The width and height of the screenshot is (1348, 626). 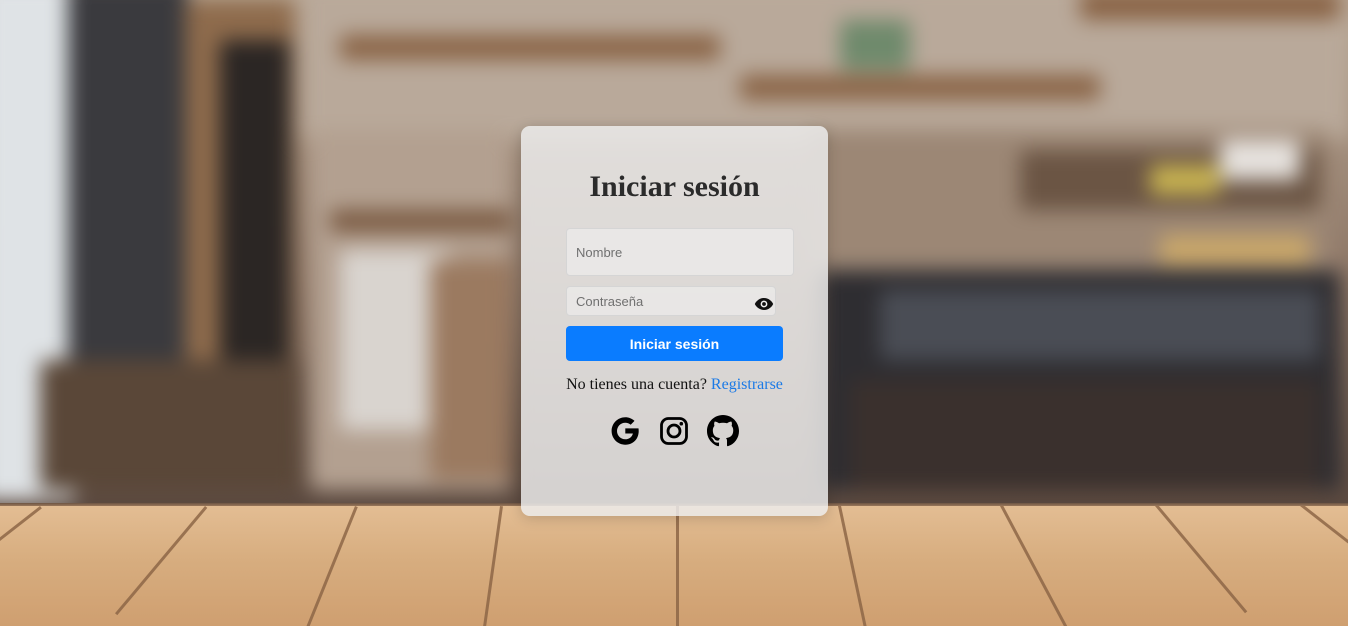 What do you see at coordinates (636, 384) in the screenshot?
I see `register-prompt-text: No tienes una cuenta?` at bounding box center [636, 384].